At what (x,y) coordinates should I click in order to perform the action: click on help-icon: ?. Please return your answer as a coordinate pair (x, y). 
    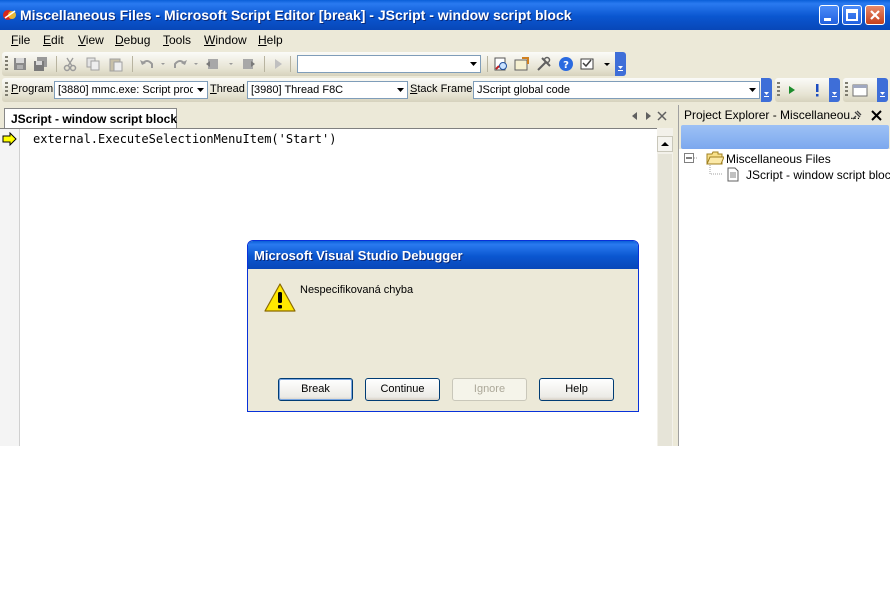
    Looking at the image, I should click on (566, 64).